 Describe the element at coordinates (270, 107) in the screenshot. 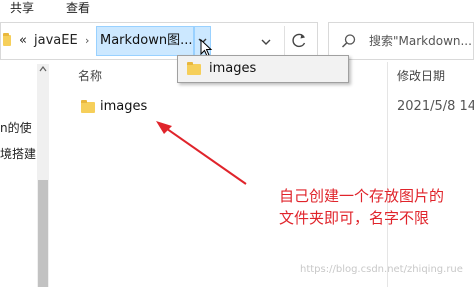

I see `file-row: images 2021/5/8 14` at that location.